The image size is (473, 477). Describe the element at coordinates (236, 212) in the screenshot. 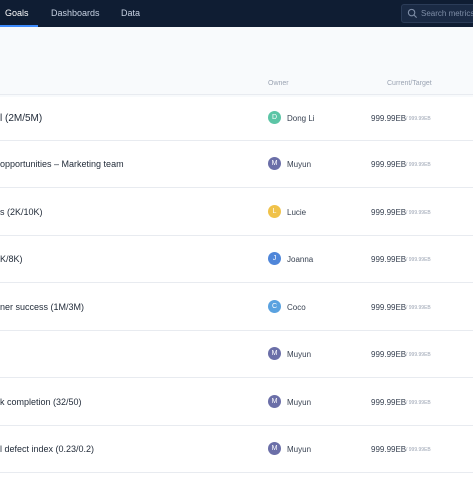

I see `table-row: s (2K/10K) L Lucie 999.99EB/ 999.99EB` at that location.